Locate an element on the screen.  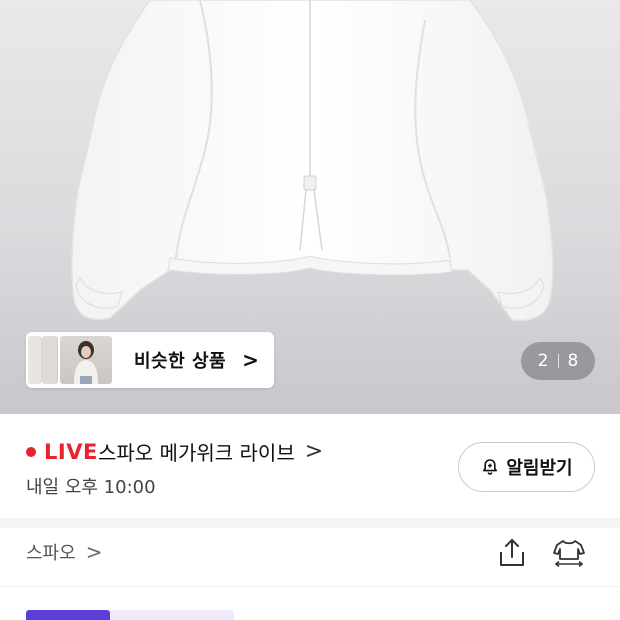
similar-products-label: 비슷한 상품 is located at coordinates (180, 361).